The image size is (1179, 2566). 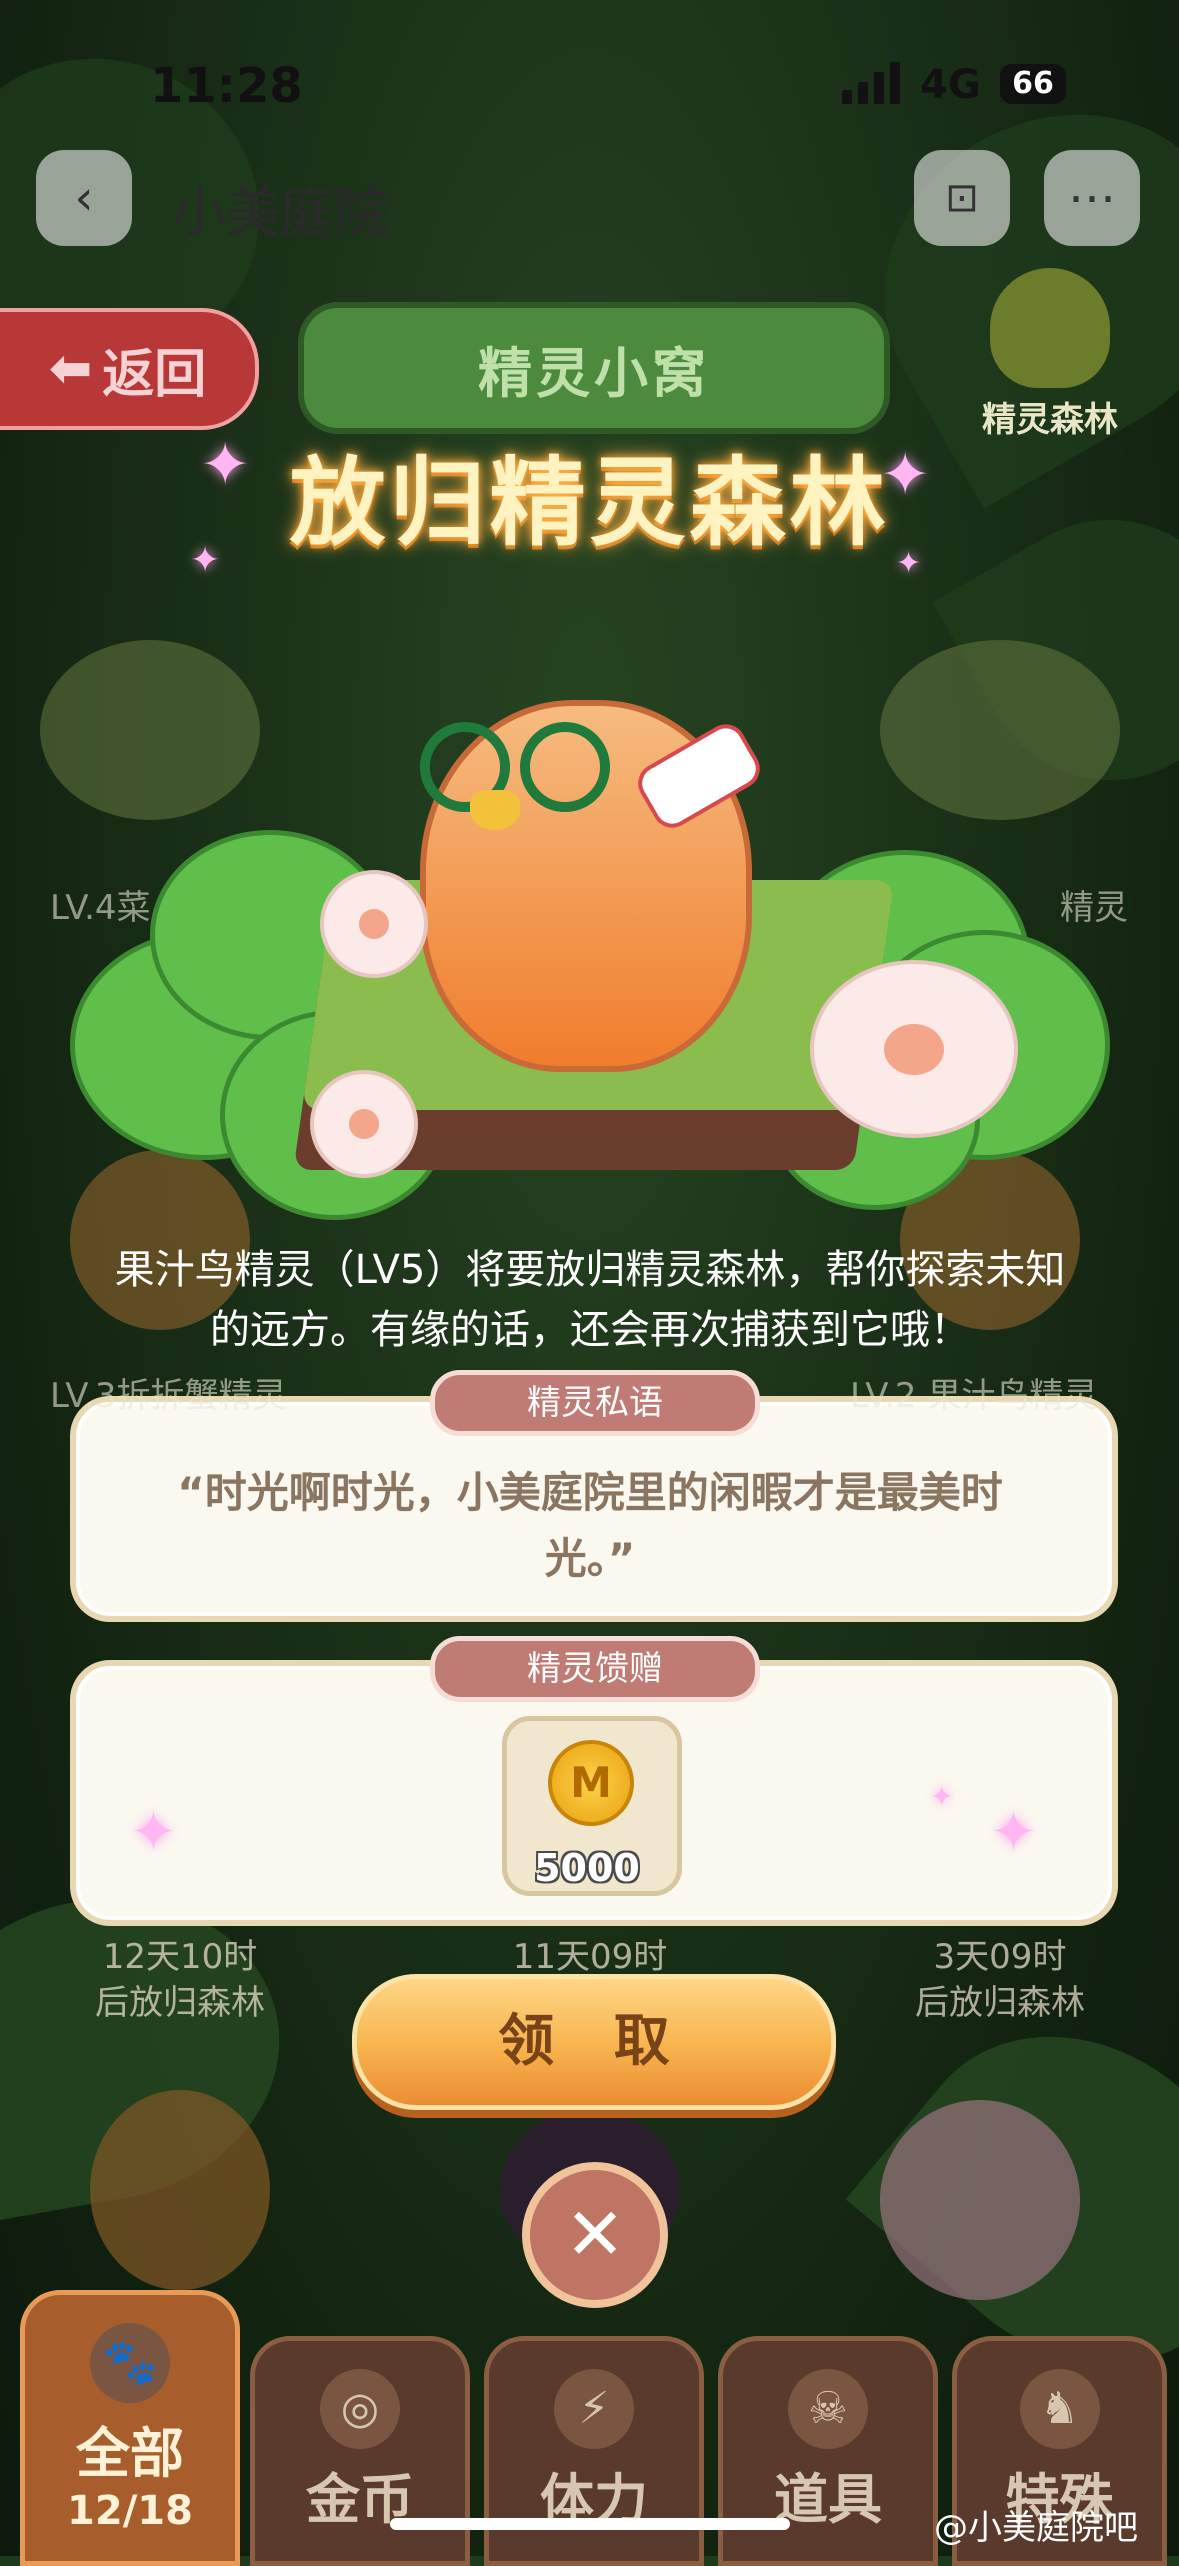 What do you see at coordinates (587, 1868) in the screenshot?
I see `reward-amount: 5000` at bounding box center [587, 1868].